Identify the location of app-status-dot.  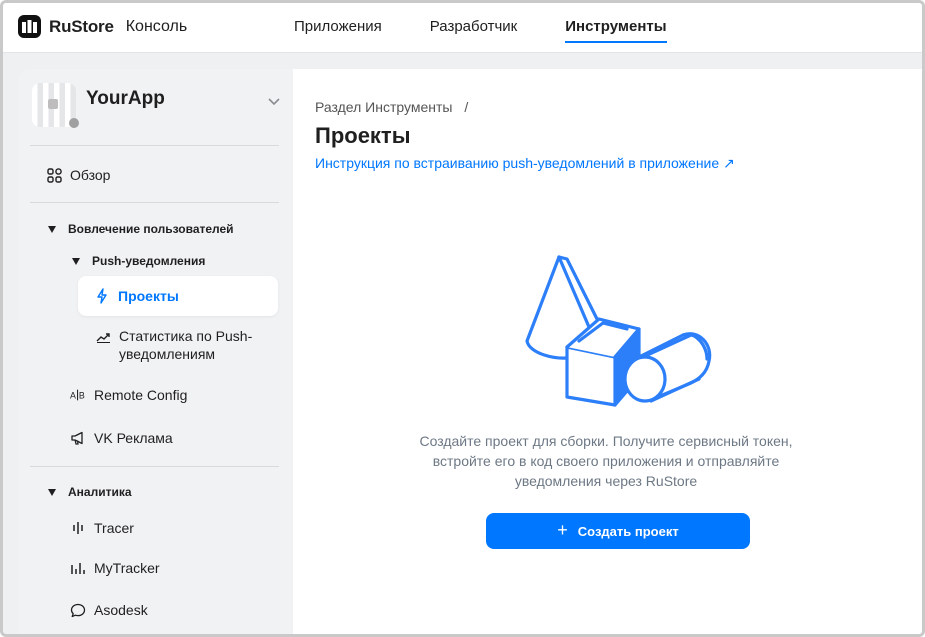
(74, 123).